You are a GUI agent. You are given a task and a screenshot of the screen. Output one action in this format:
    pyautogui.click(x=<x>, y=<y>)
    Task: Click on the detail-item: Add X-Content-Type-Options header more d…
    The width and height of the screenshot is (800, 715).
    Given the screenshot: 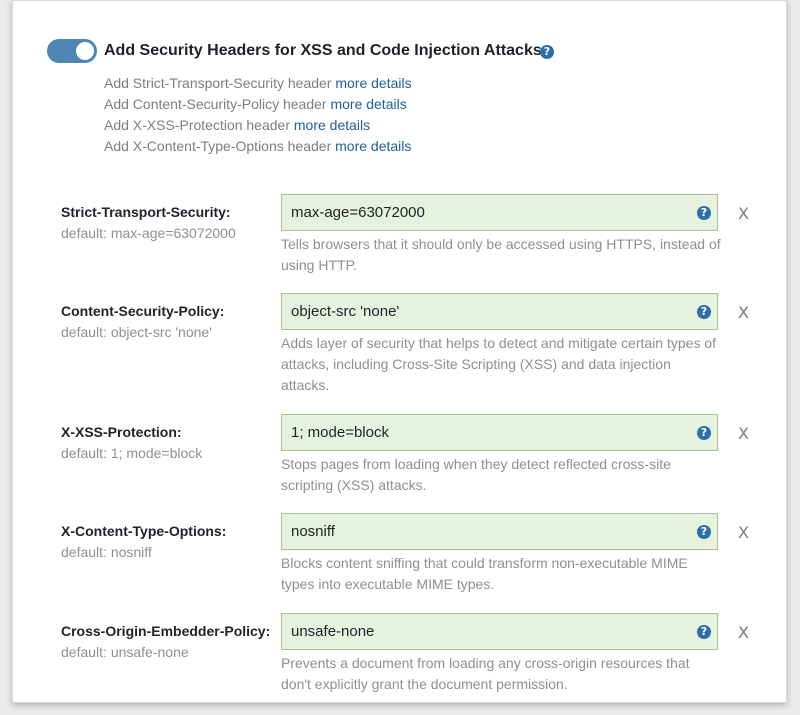 What is the action you would take?
    pyautogui.click(x=258, y=146)
    